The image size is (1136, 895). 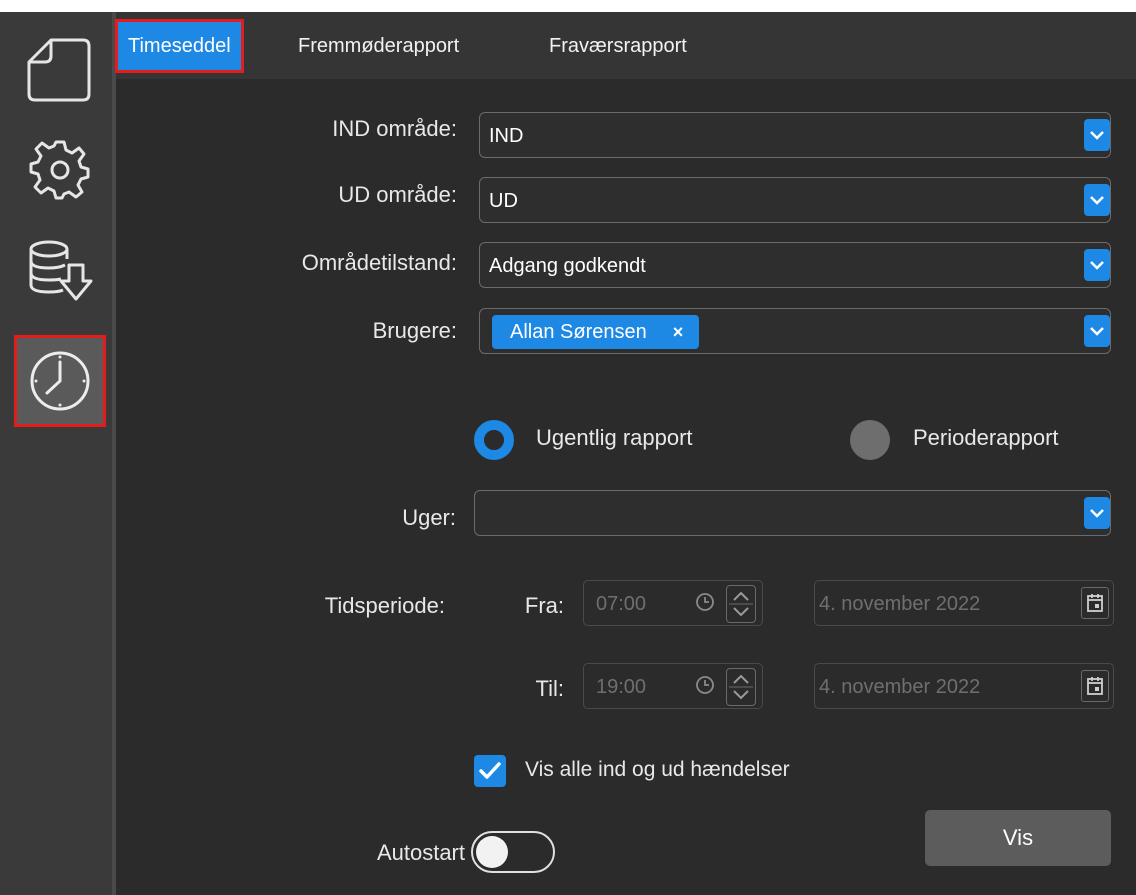 I want to click on weekly-report-radio, so click(x=494, y=440).